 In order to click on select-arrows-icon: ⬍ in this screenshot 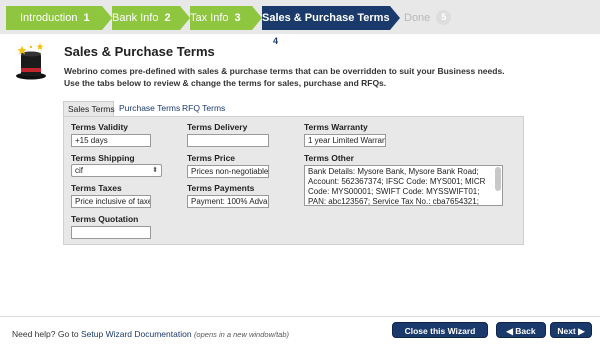, I will do `click(155, 170)`.